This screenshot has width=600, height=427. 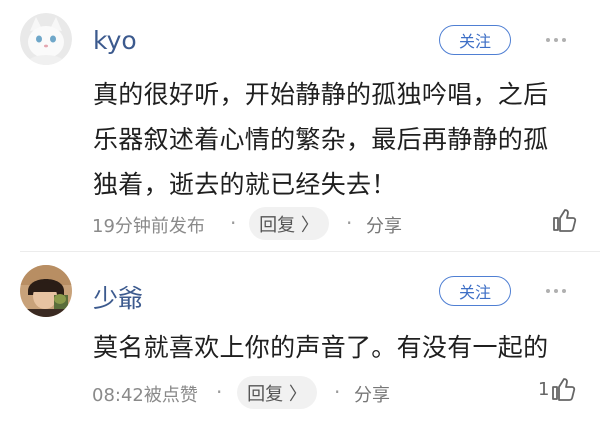 I want to click on like-button, so click(x=564, y=220).